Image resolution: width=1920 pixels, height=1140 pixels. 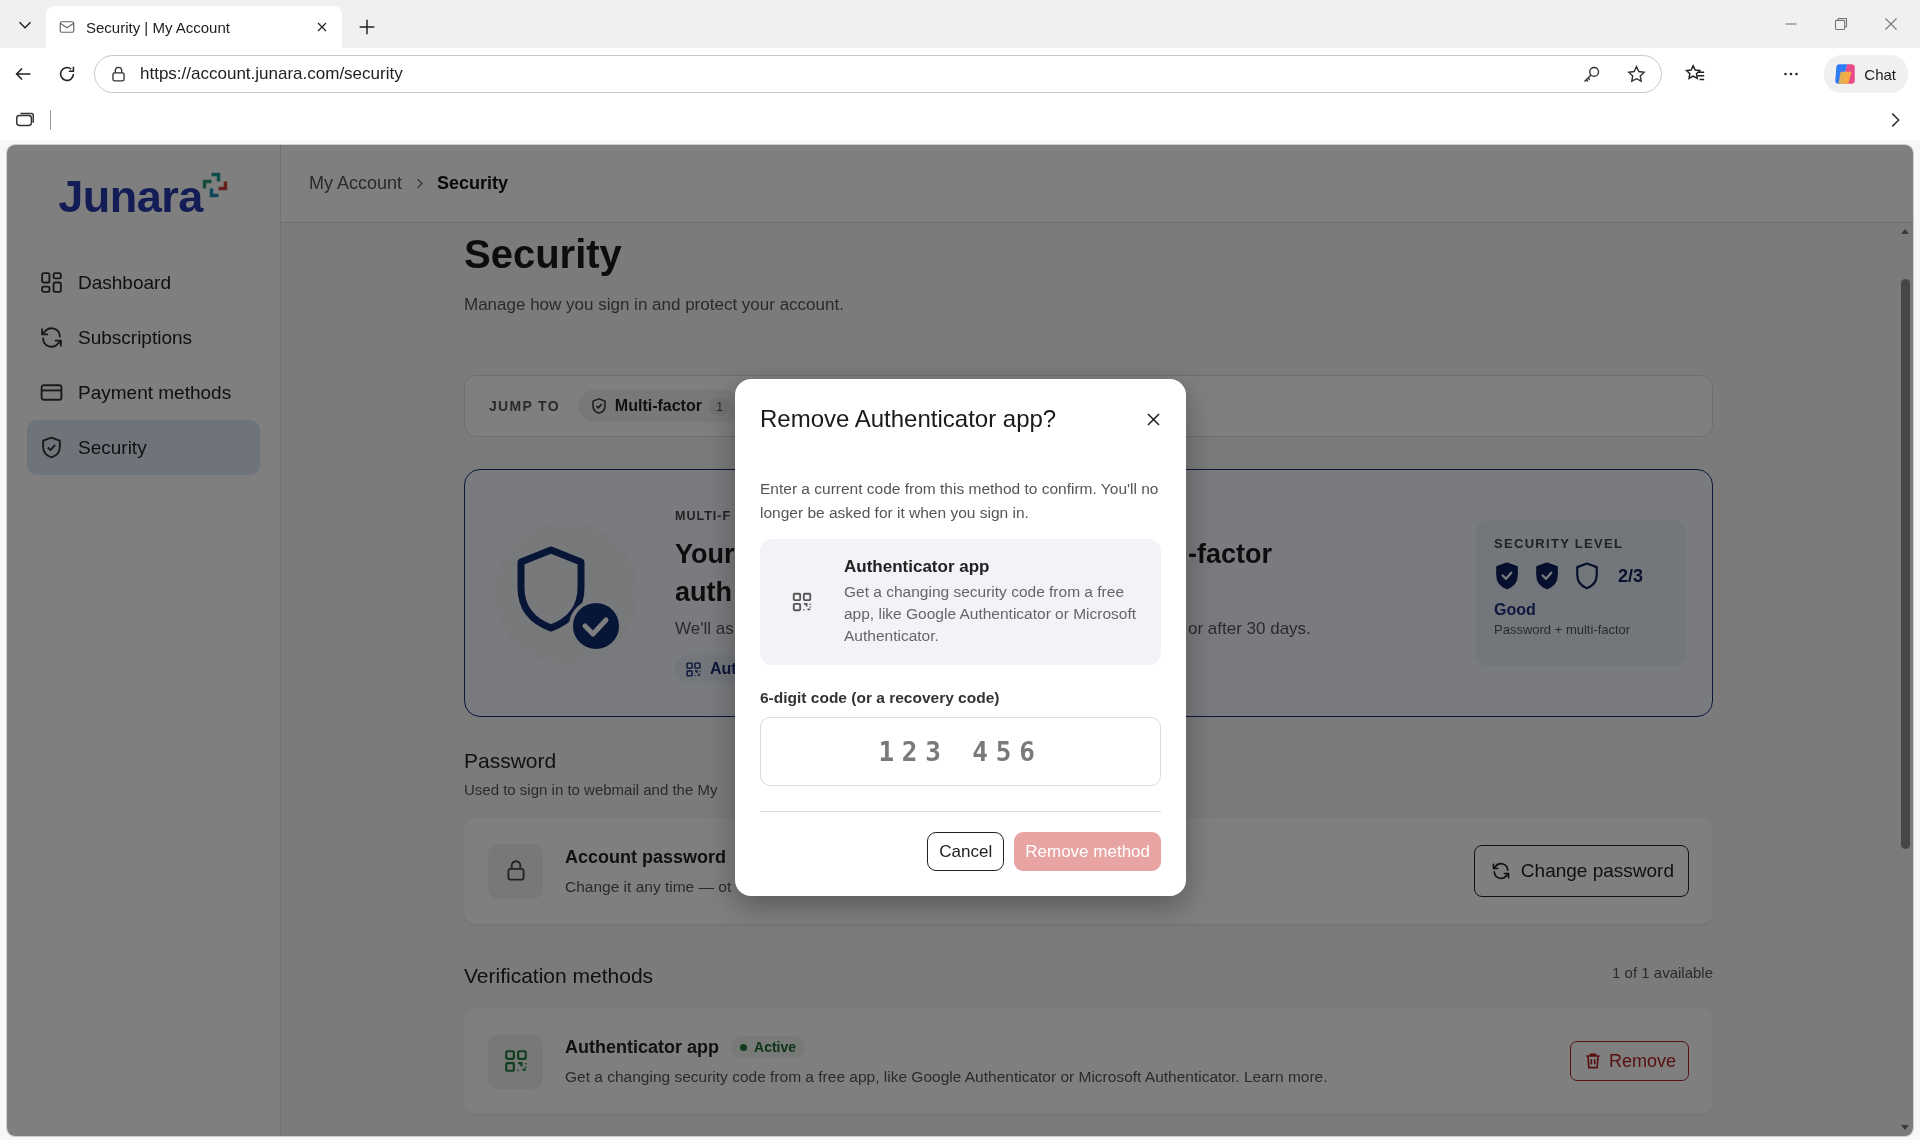 I want to click on status-badge: Active, so click(x=768, y=1047).